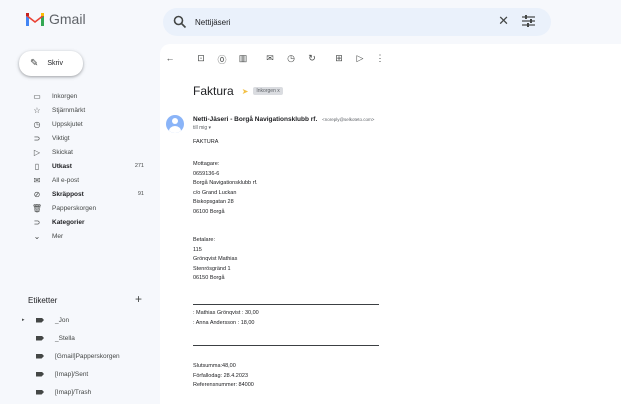 The image size is (621, 404). What do you see at coordinates (43, 300) in the screenshot?
I see `labels-heading: Etiketter` at bounding box center [43, 300].